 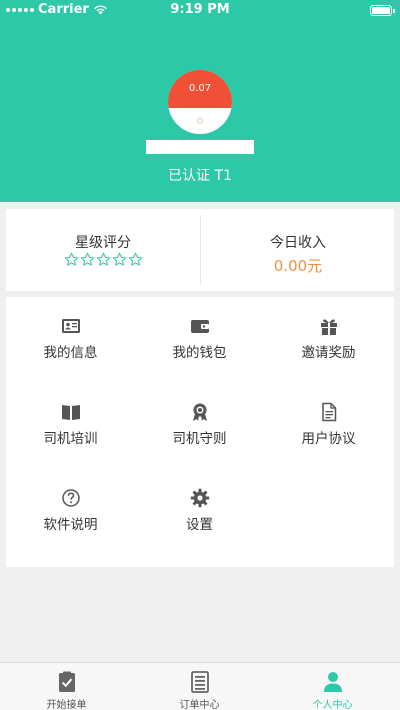 I want to click on checklist-icon, so click(x=66, y=681).